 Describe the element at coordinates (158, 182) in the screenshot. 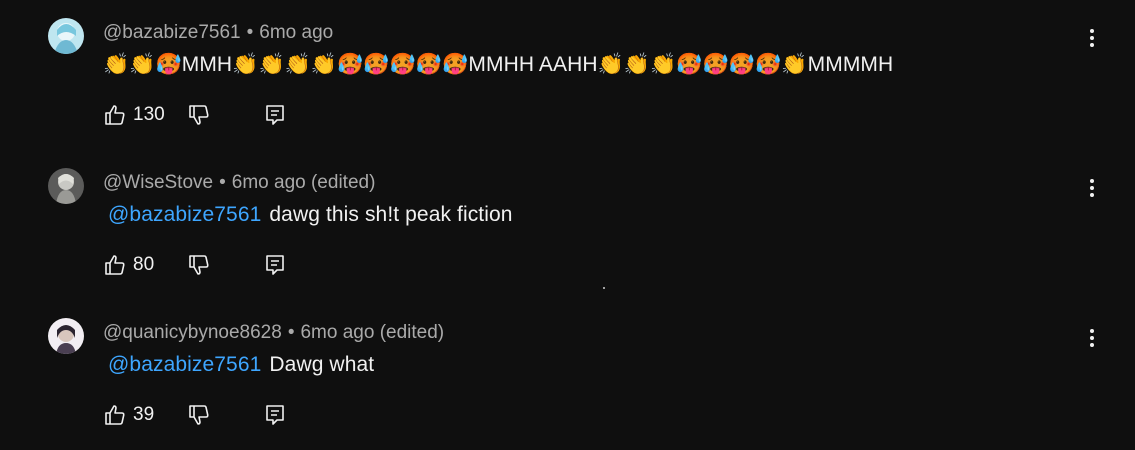

I see `author-name: @WiseStove` at that location.